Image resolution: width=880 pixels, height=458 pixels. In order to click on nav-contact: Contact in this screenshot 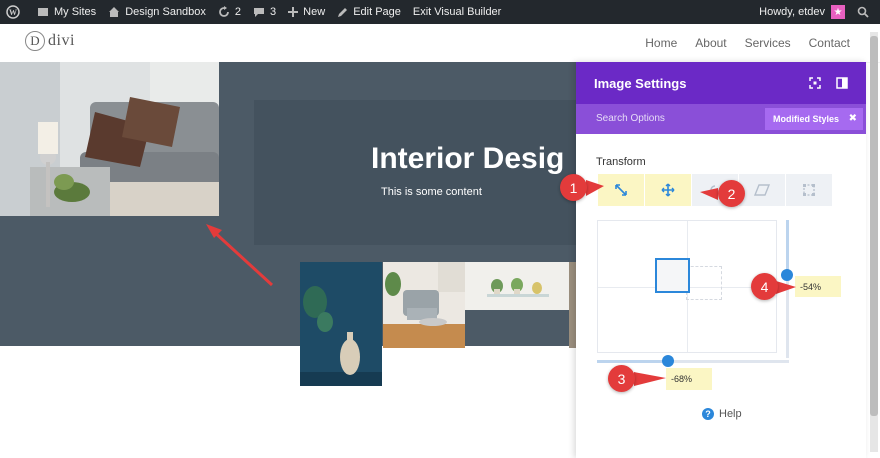, I will do `click(829, 43)`.